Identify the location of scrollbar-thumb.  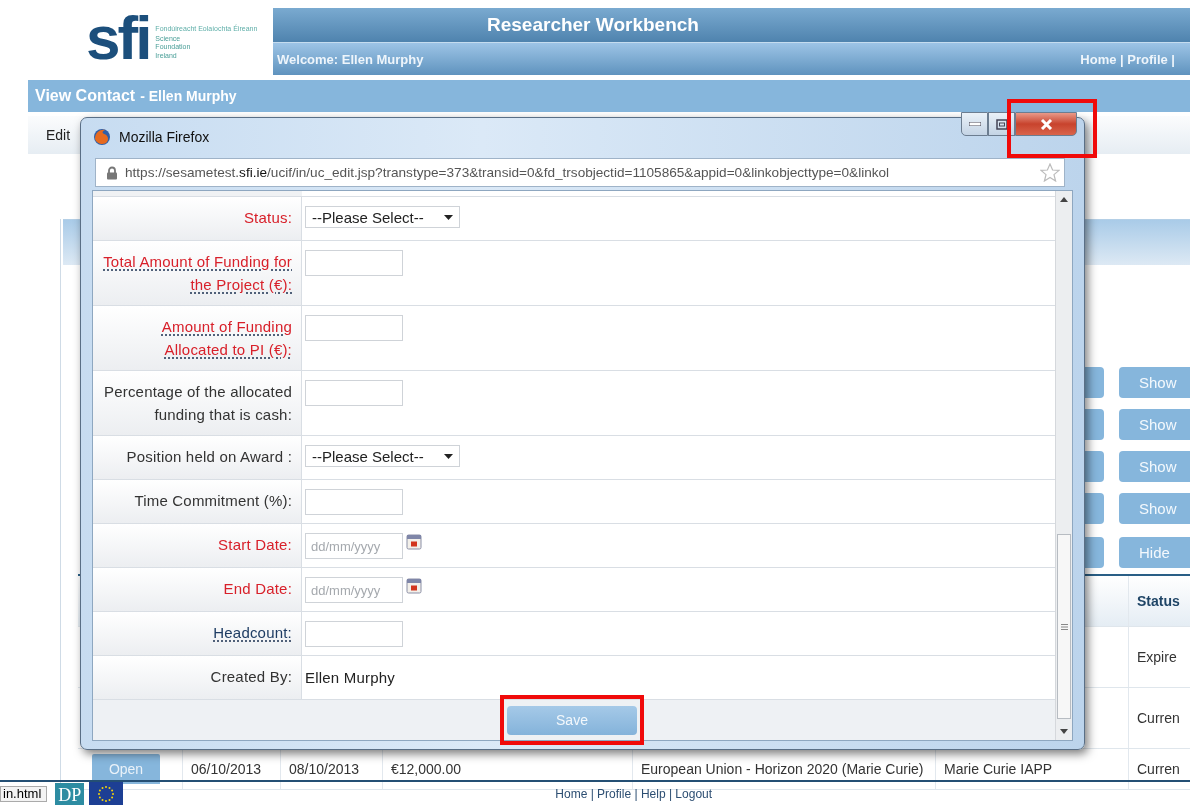
(1064, 626).